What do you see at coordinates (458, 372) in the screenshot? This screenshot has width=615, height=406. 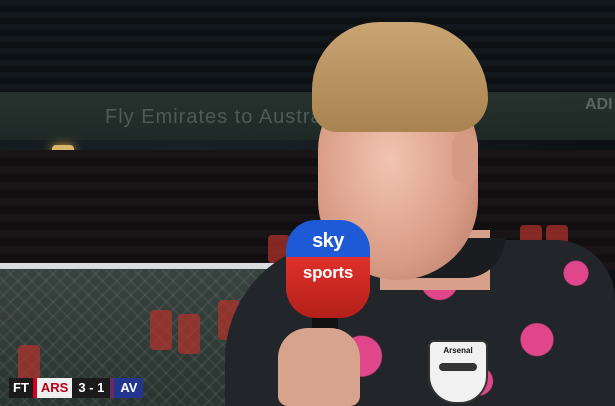 I see `arsenal-crest: Arsenal` at bounding box center [458, 372].